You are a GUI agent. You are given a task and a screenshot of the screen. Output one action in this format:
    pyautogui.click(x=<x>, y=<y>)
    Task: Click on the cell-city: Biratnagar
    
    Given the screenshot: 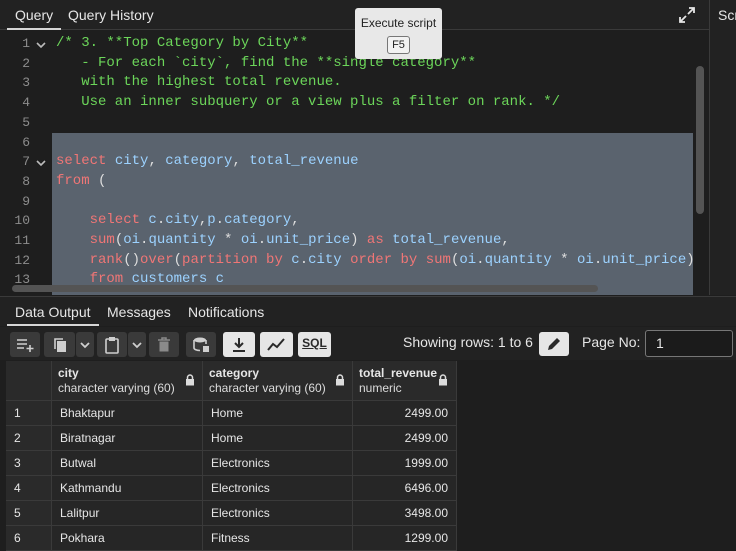 What is the action you would take?
    pyautogui.click(x=127, y=438)
    